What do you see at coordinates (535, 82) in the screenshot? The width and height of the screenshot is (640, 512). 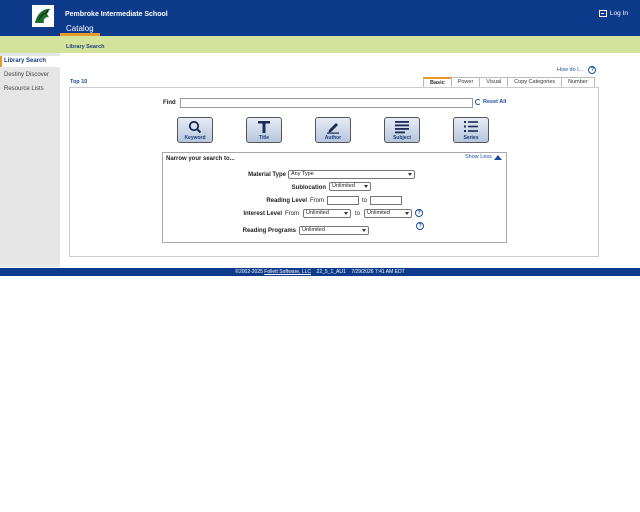 I see `tab-copy-categories: Copy Categories` at bounding box center [535, 82].